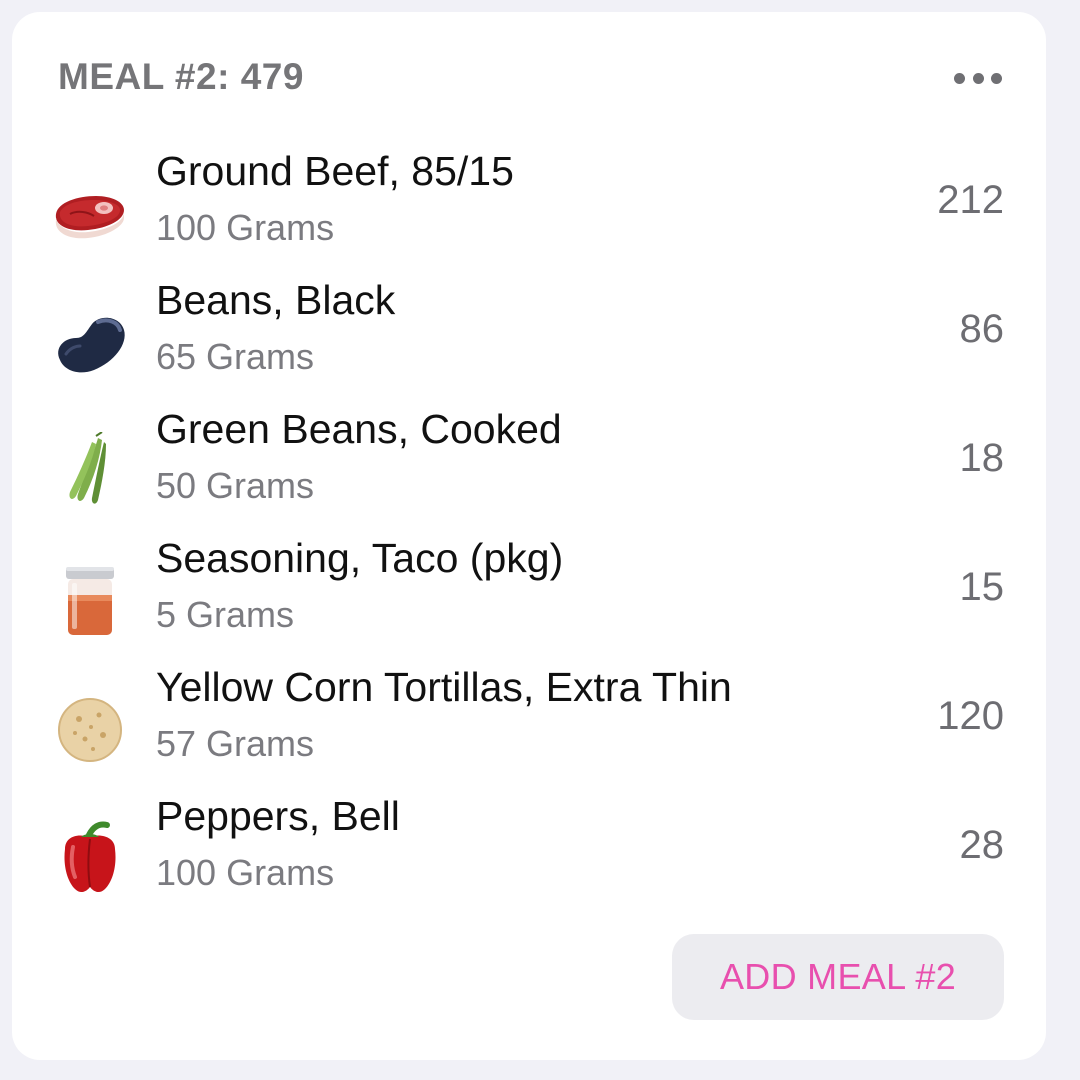  What do you see at coordinates (982, 845) in the screenshot?
I see `food-calories: 28` at bounding box center [982, 845].